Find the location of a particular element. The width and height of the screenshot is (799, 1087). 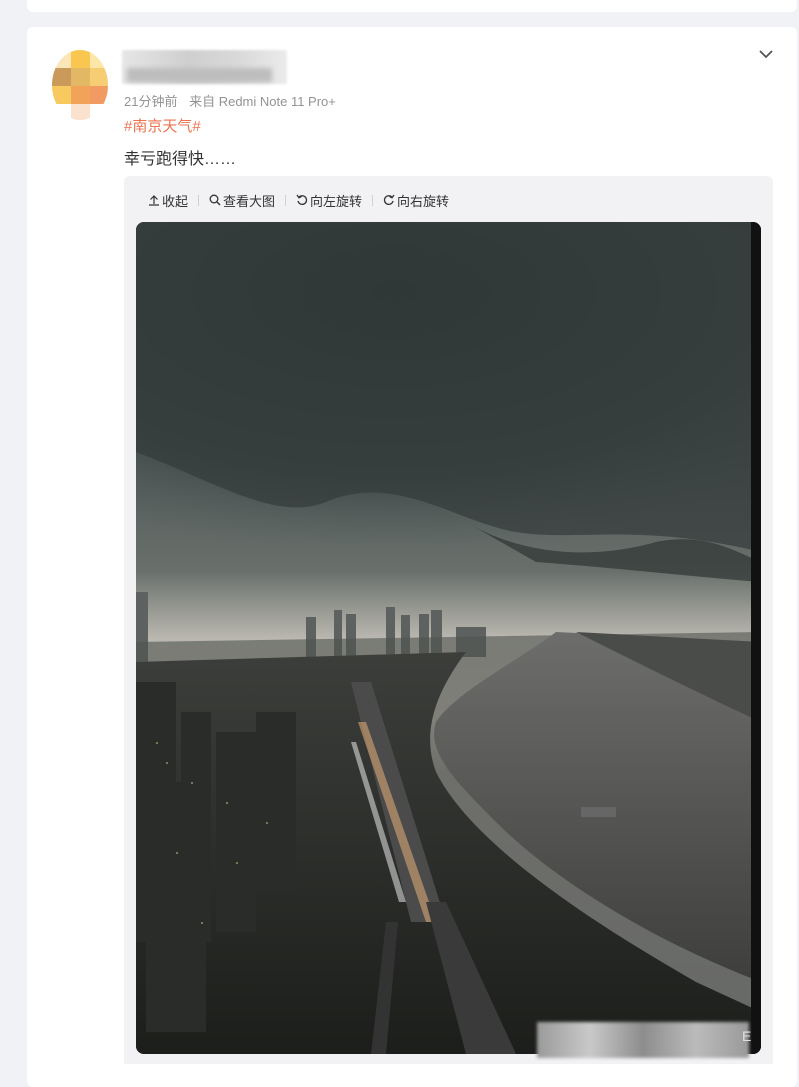

search-icon is located at coordinates (215, 200).